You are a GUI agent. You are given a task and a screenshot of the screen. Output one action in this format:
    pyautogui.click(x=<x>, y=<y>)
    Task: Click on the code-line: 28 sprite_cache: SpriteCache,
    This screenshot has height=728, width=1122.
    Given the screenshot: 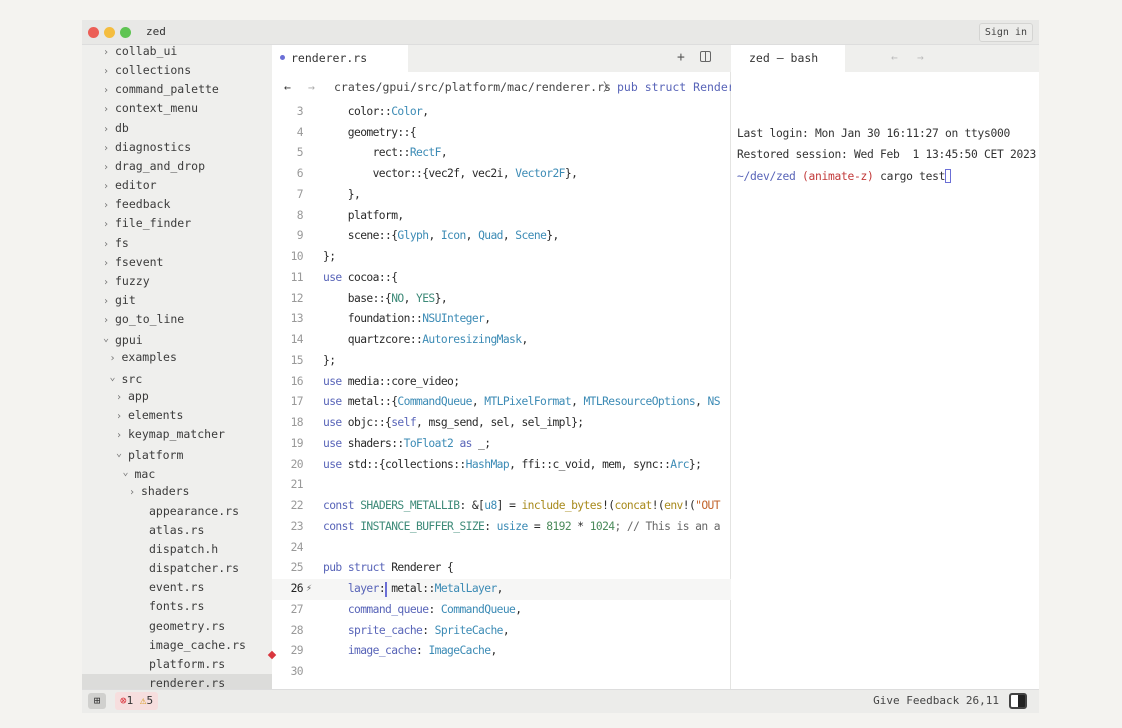 What is the action you would take?
    pyautogui.click(x=501, y=631)
    